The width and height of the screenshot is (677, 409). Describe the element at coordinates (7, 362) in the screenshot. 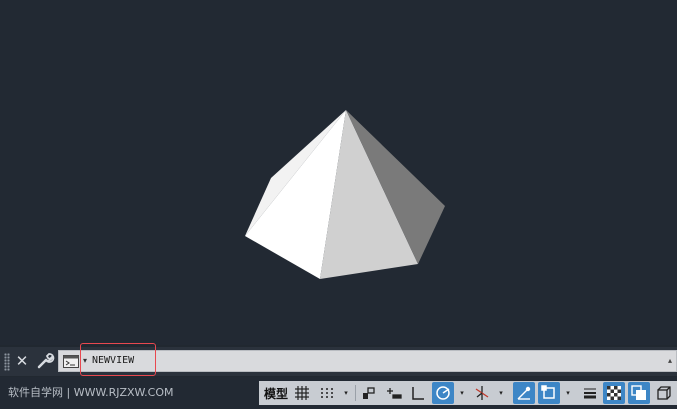

I see `grip-icon` at that location.